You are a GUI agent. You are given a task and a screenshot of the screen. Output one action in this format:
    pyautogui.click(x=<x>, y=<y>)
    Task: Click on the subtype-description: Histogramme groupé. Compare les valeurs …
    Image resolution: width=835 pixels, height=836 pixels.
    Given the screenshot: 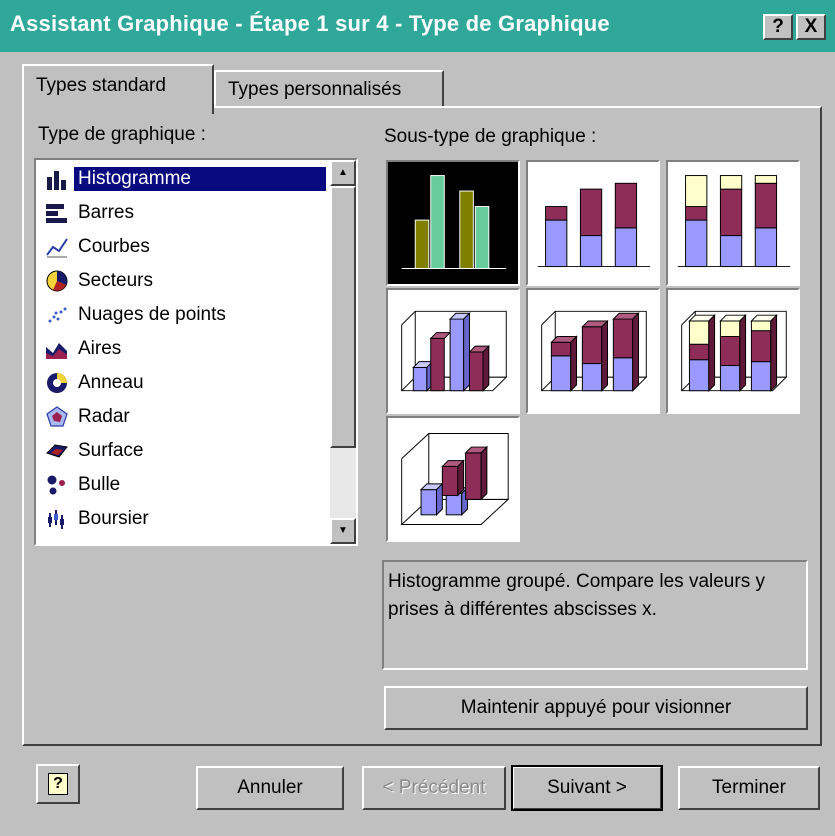 What is the action you would take?
    pyautogui.click(x=595, y=615)
    